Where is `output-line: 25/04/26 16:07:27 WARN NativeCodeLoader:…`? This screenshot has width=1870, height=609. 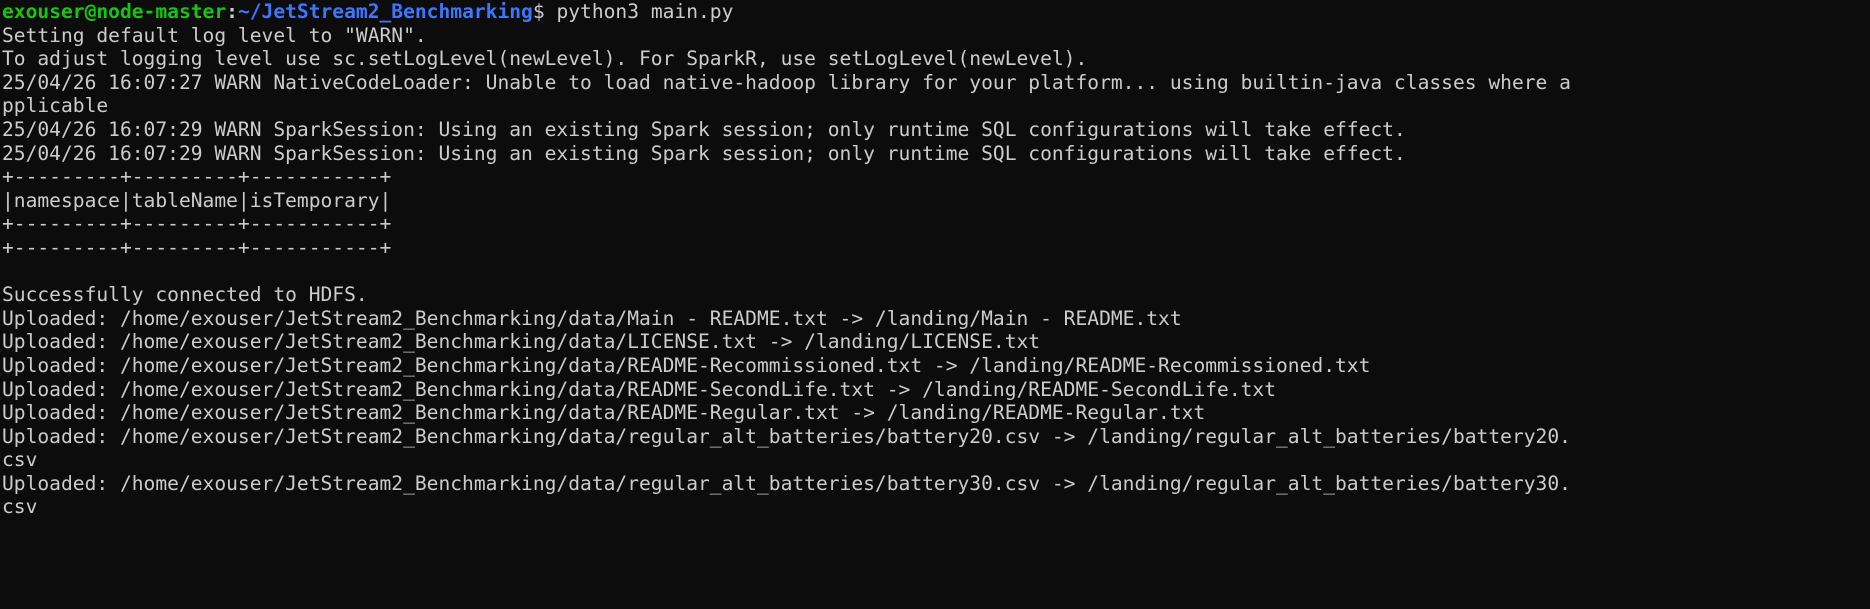 output-line: 25/04/26 16:07:27 WARN NativeCodeLoader:… is located at coordinates (786, 82).